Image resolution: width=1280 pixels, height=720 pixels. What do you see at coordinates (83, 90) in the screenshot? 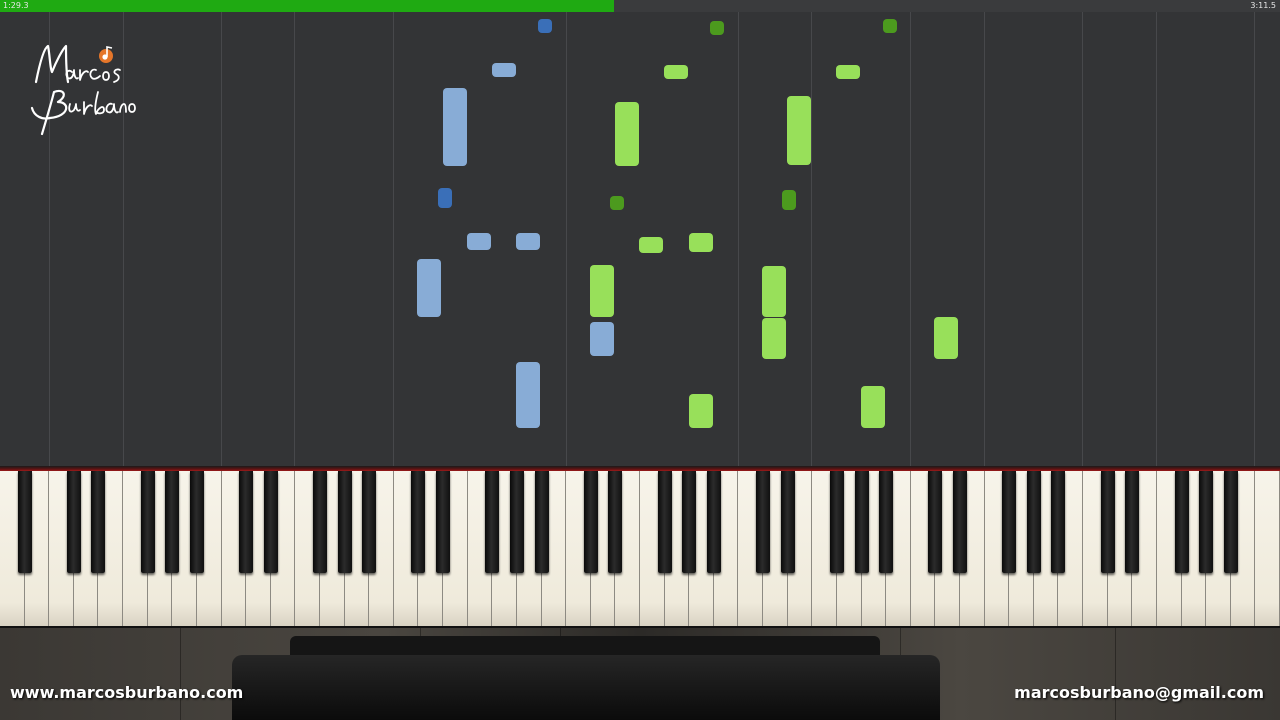
I see `marcos-burbano-logo` at bounding box center [83, 90].